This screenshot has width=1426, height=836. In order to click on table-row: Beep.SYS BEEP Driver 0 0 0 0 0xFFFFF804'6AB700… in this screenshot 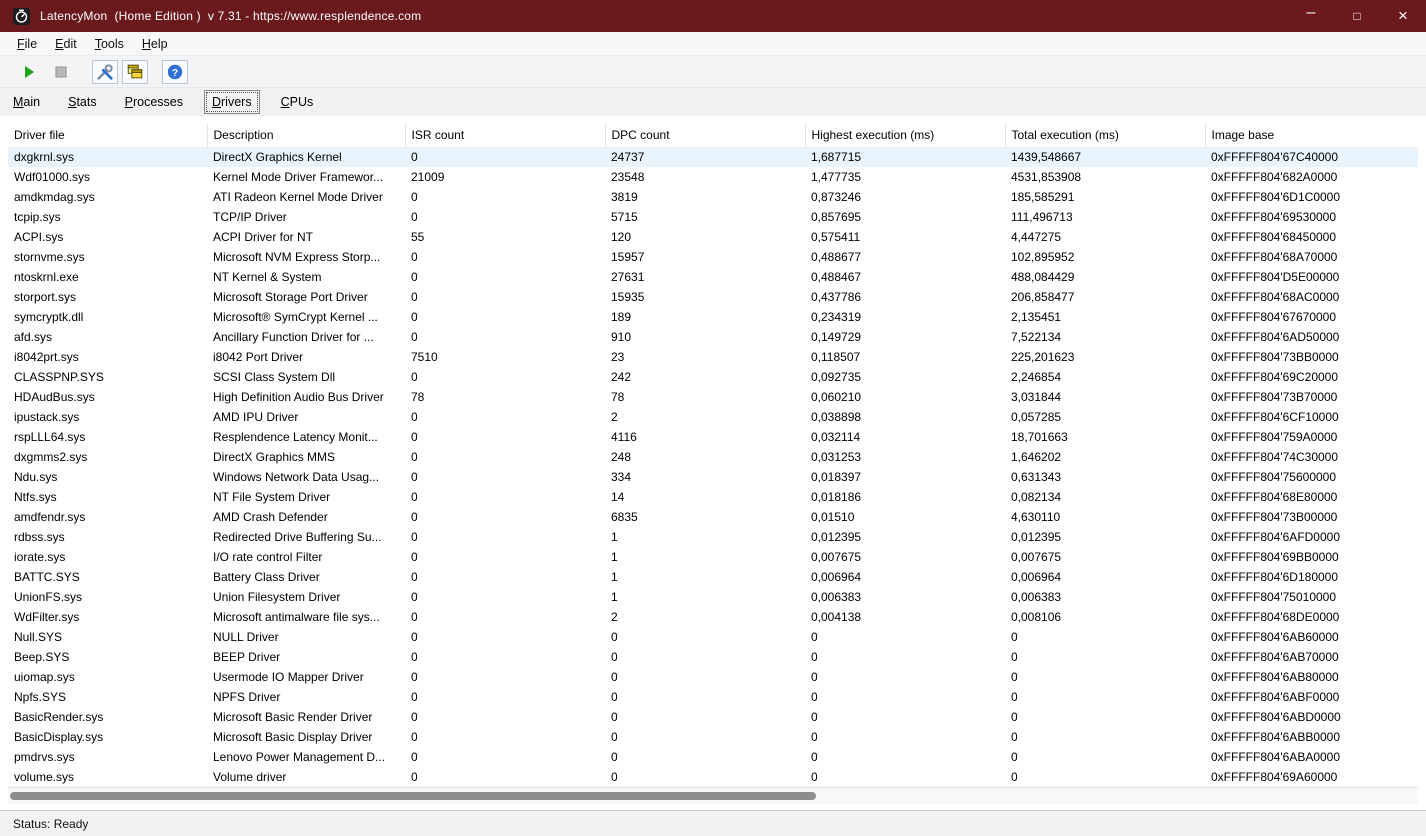, I will do `click(713, 657)`.